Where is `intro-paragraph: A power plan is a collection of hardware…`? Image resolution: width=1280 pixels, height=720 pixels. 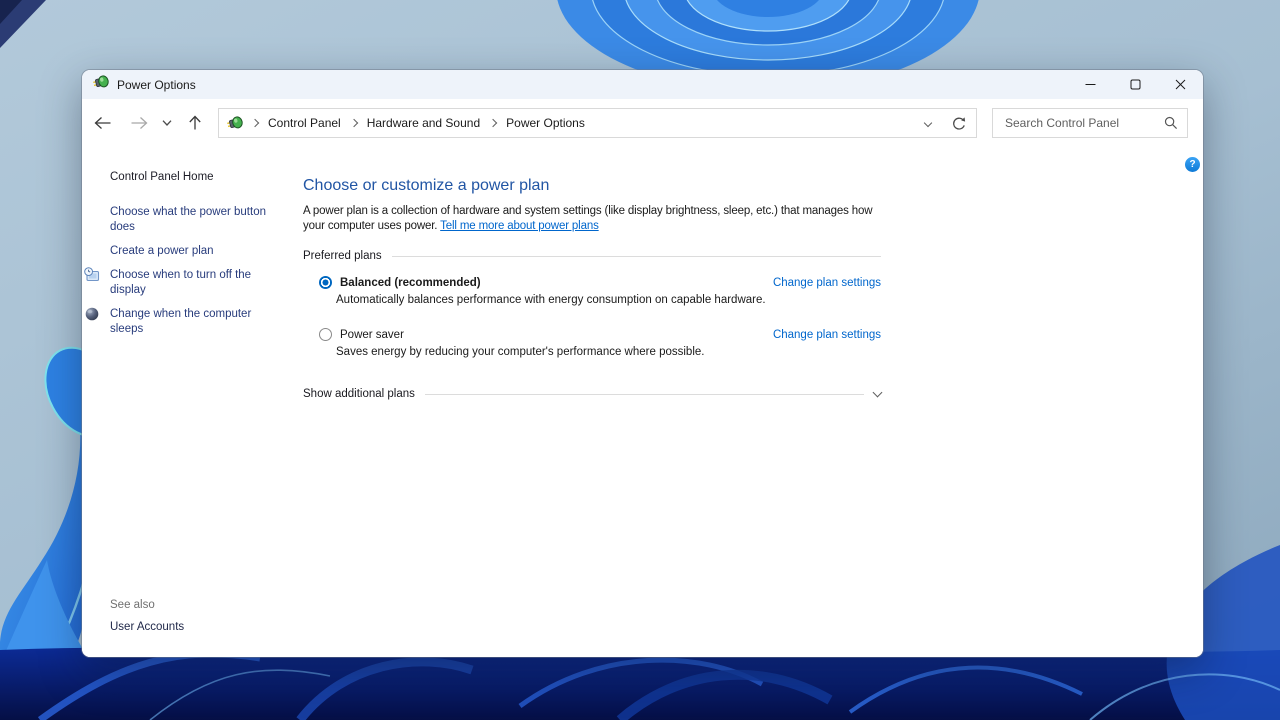
intro-paragraph: A power plan is a collection of hardware… is located at coordinates (592, 219).